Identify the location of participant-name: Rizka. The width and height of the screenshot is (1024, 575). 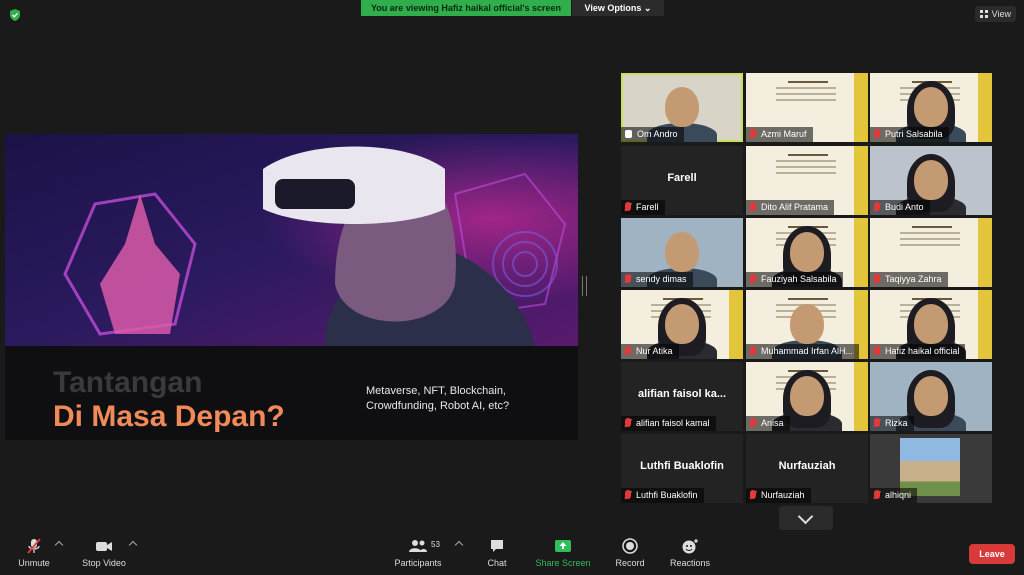
(896, 423).